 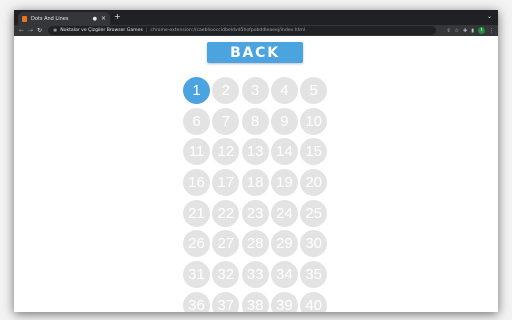 I want to click on level-button-20: 20, so click(x=314, y=183).